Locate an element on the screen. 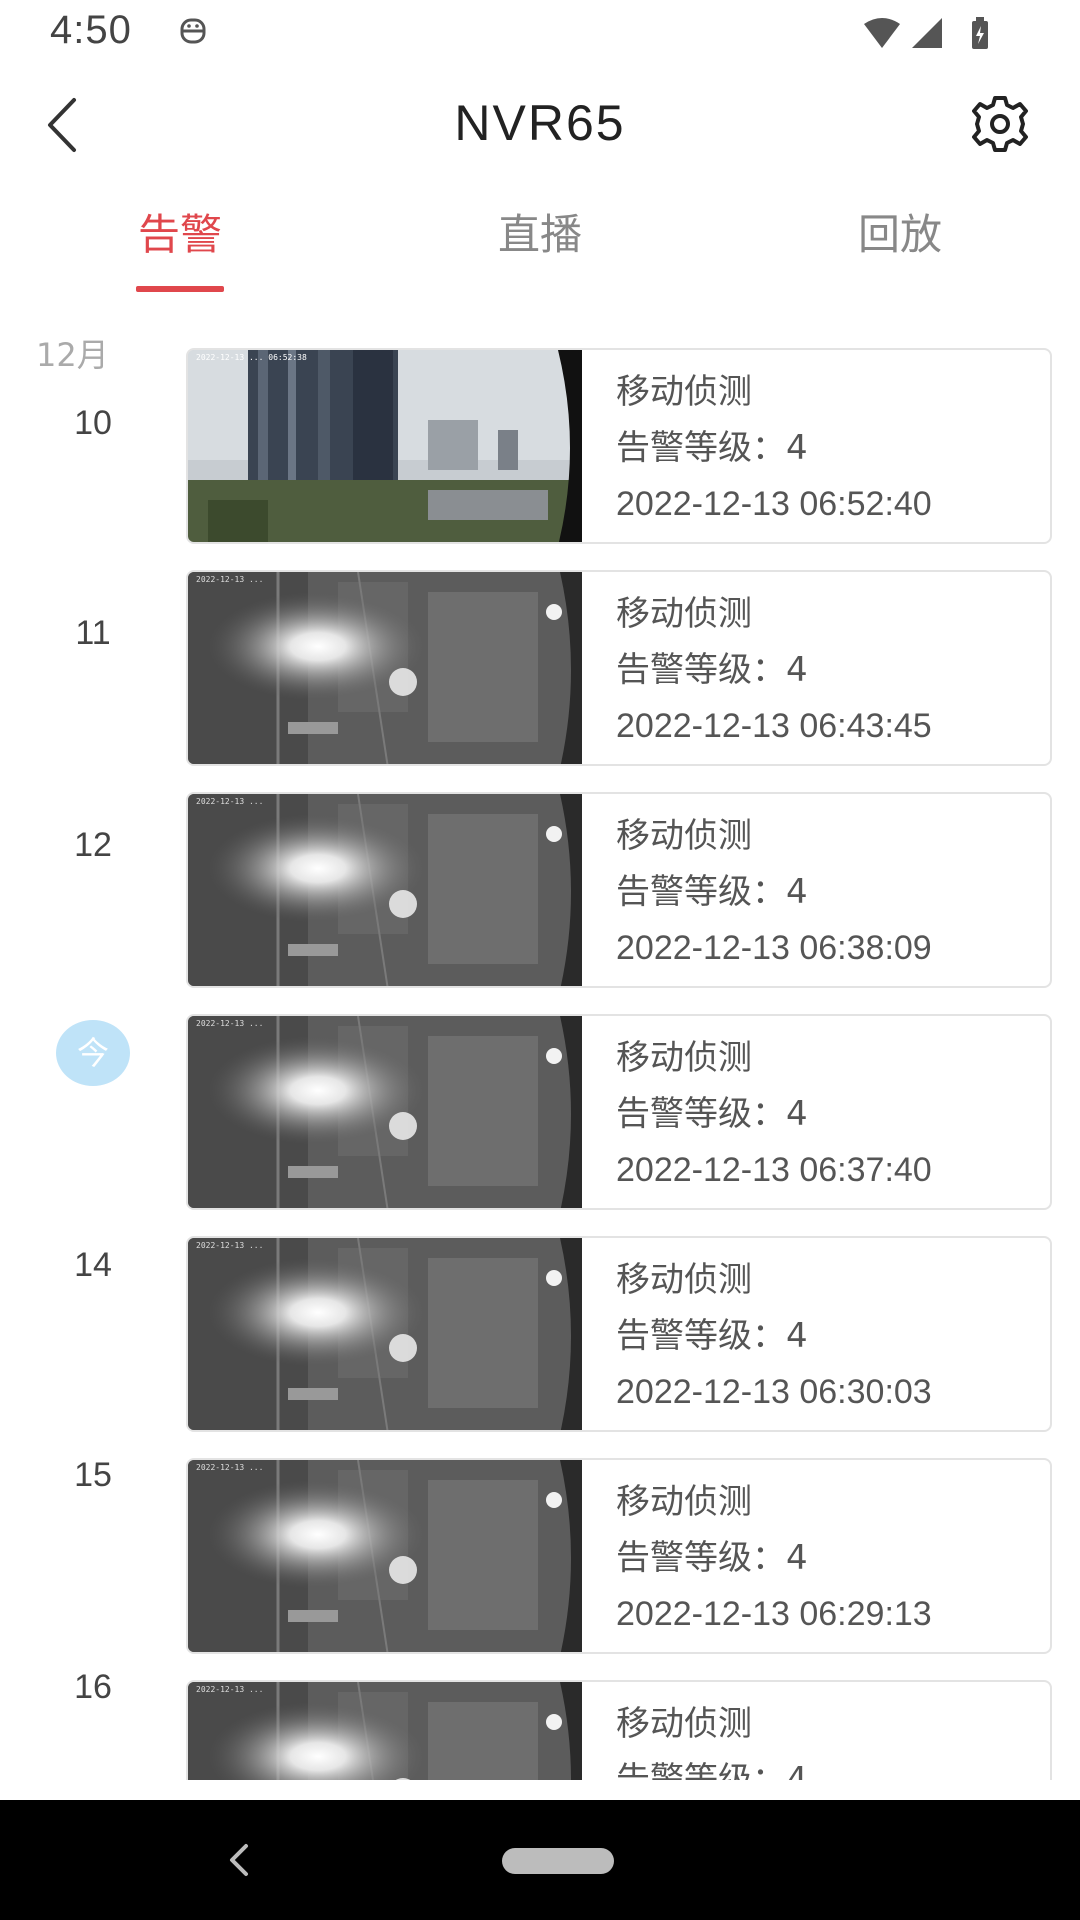 The width and height of the screenshot is (1080, 1920). notification-icon is located at coordinates (193, 31).